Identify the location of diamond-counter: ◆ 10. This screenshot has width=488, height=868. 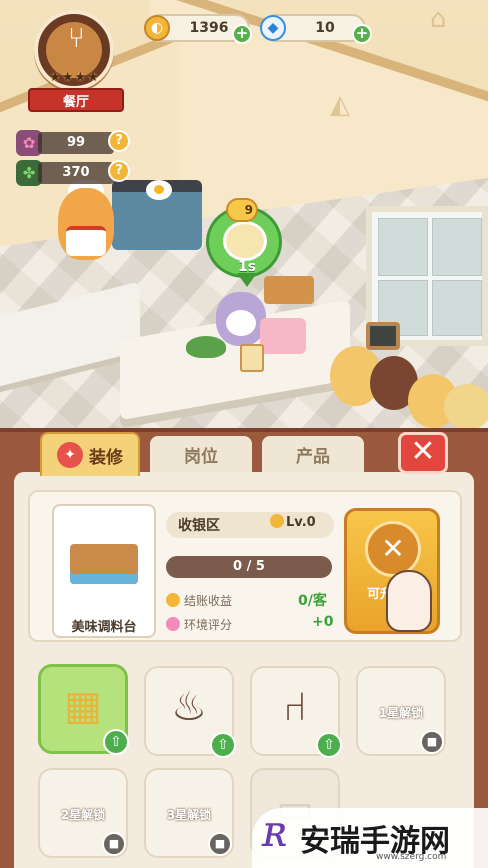
(313, 28).